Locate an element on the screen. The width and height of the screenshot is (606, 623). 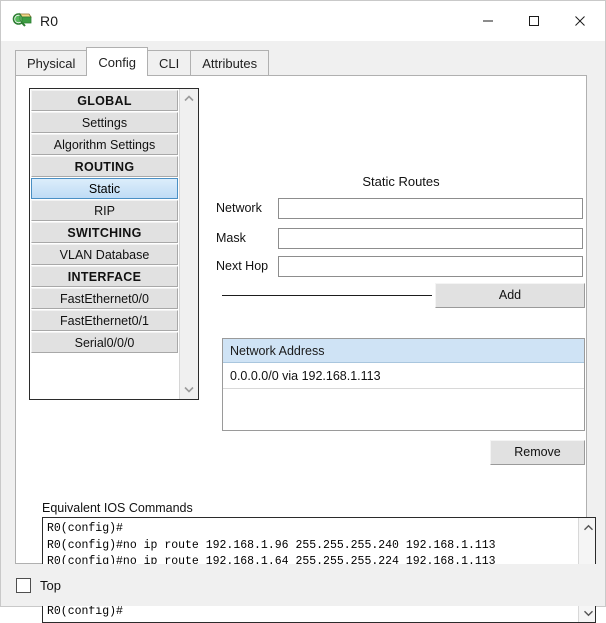
next-hop-label: Next Hop is located at coordinates (242, 266).